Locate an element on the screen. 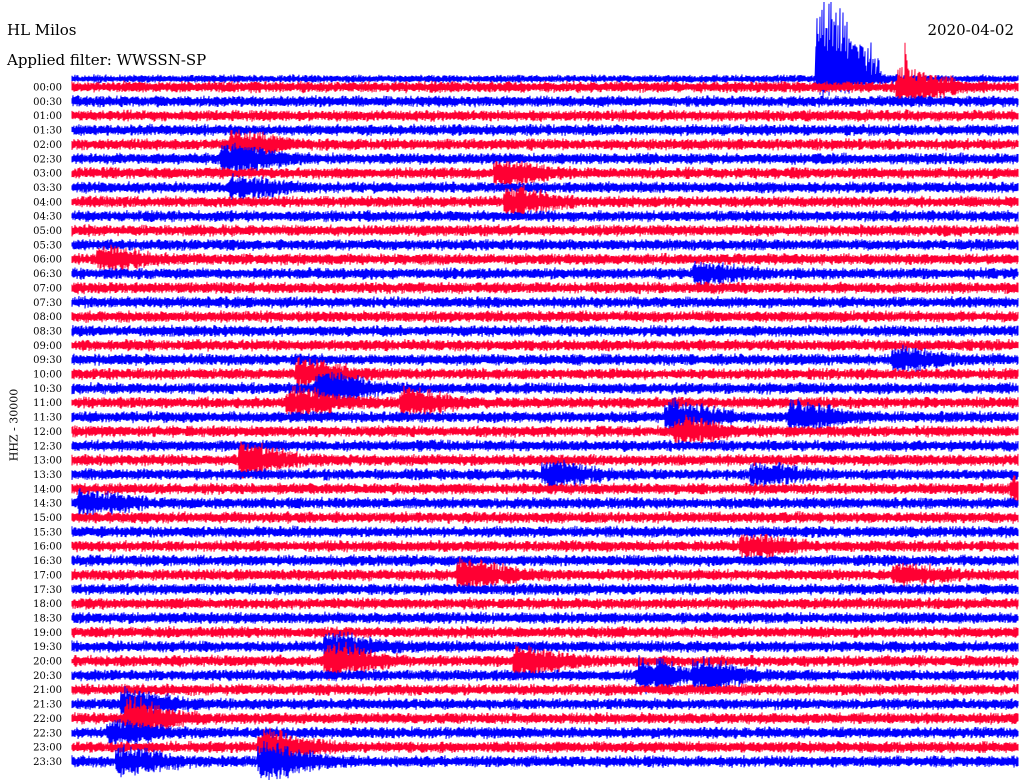 The height and width of the screenshot is (780, 1024). row-label: 14:00 is located at coordinates (47, 489).